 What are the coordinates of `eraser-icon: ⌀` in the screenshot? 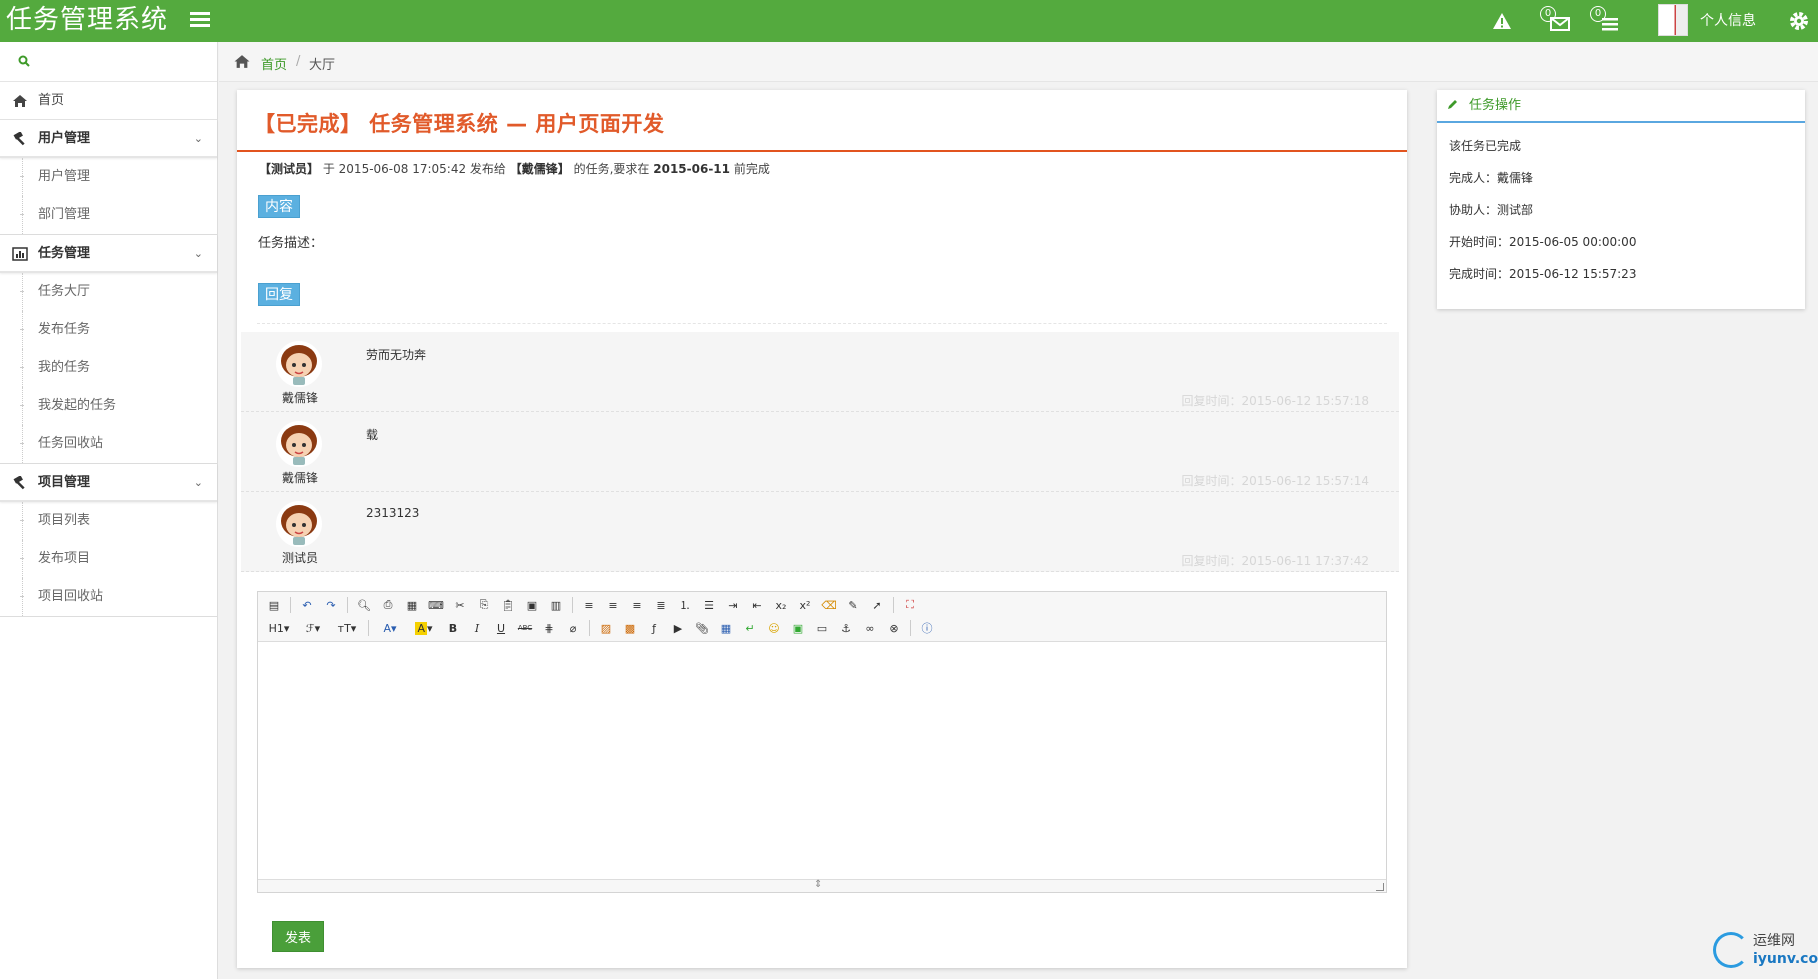 It's located at (573, 628).